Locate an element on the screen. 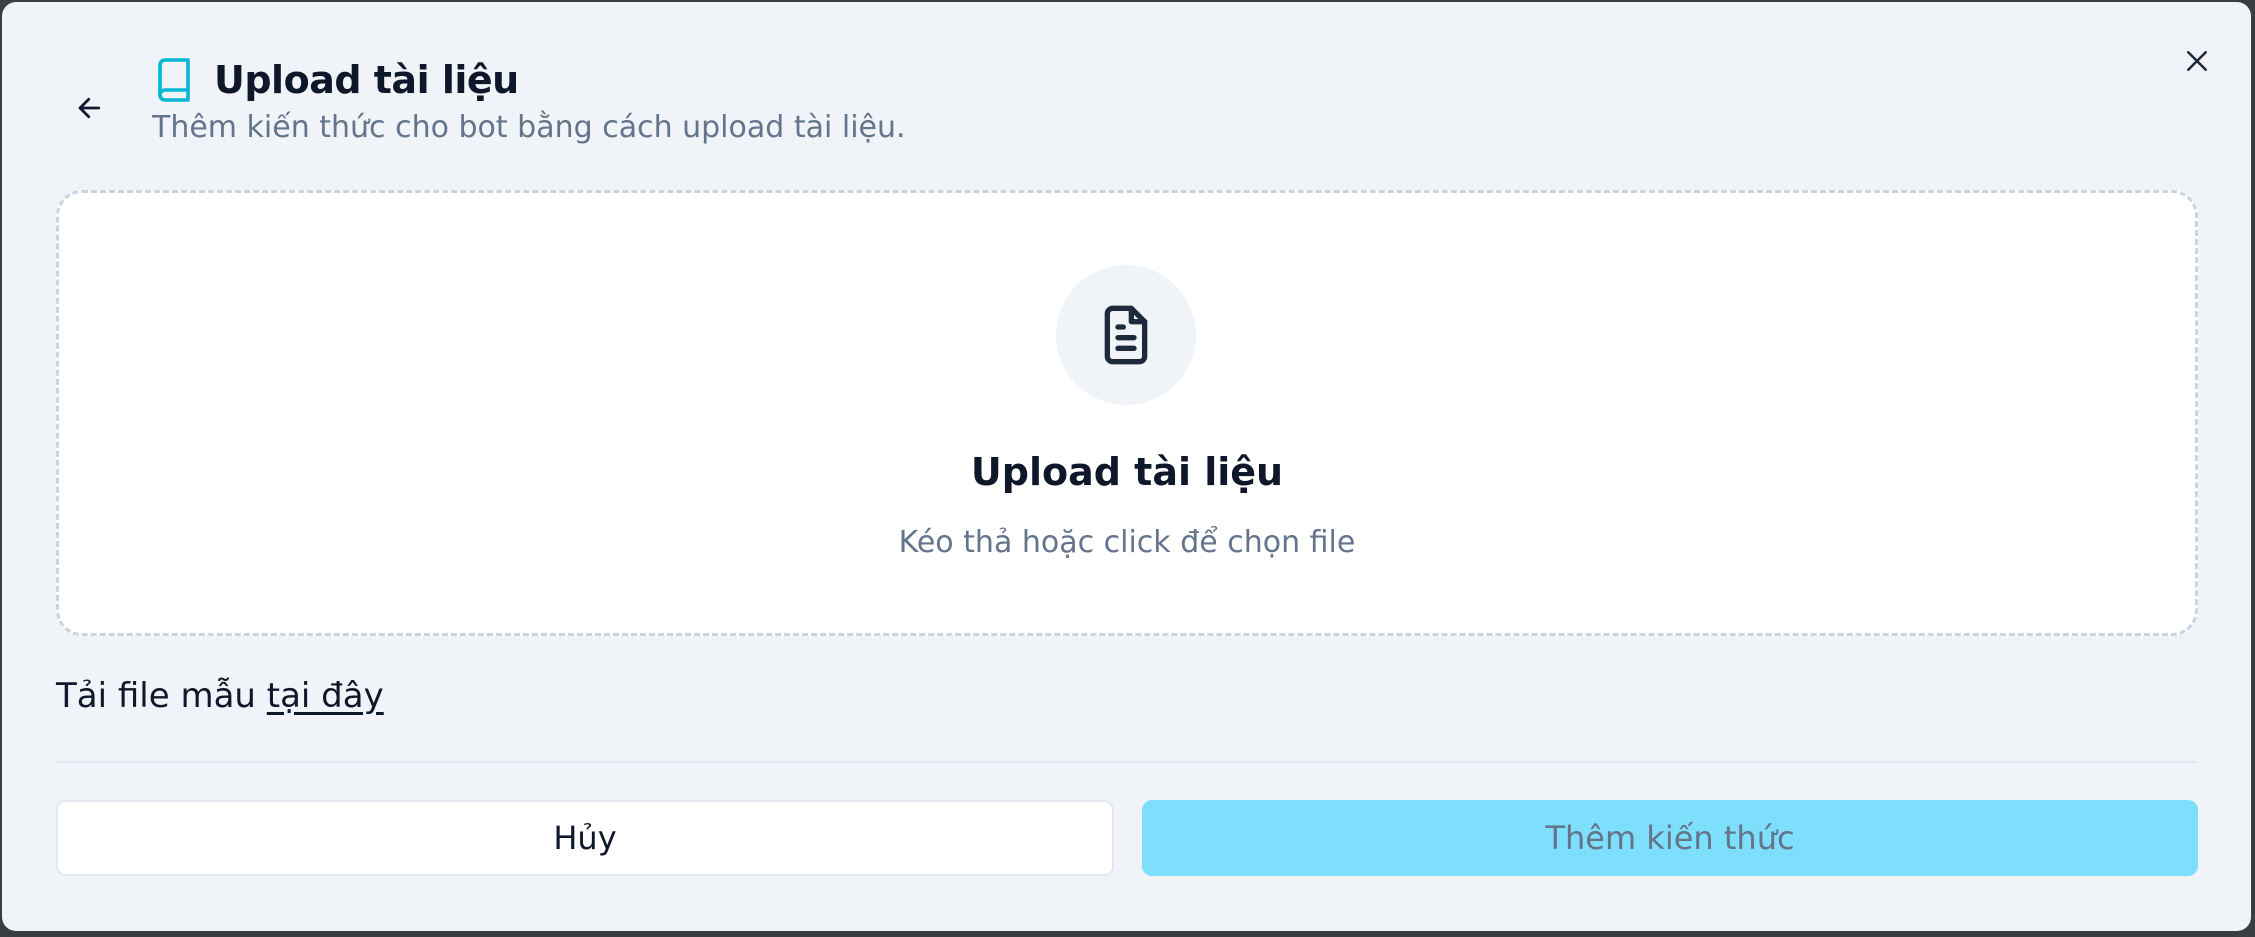 This screenshot has width=2255, height=937. file-icon-circle is located at coordinates (1126, 335).